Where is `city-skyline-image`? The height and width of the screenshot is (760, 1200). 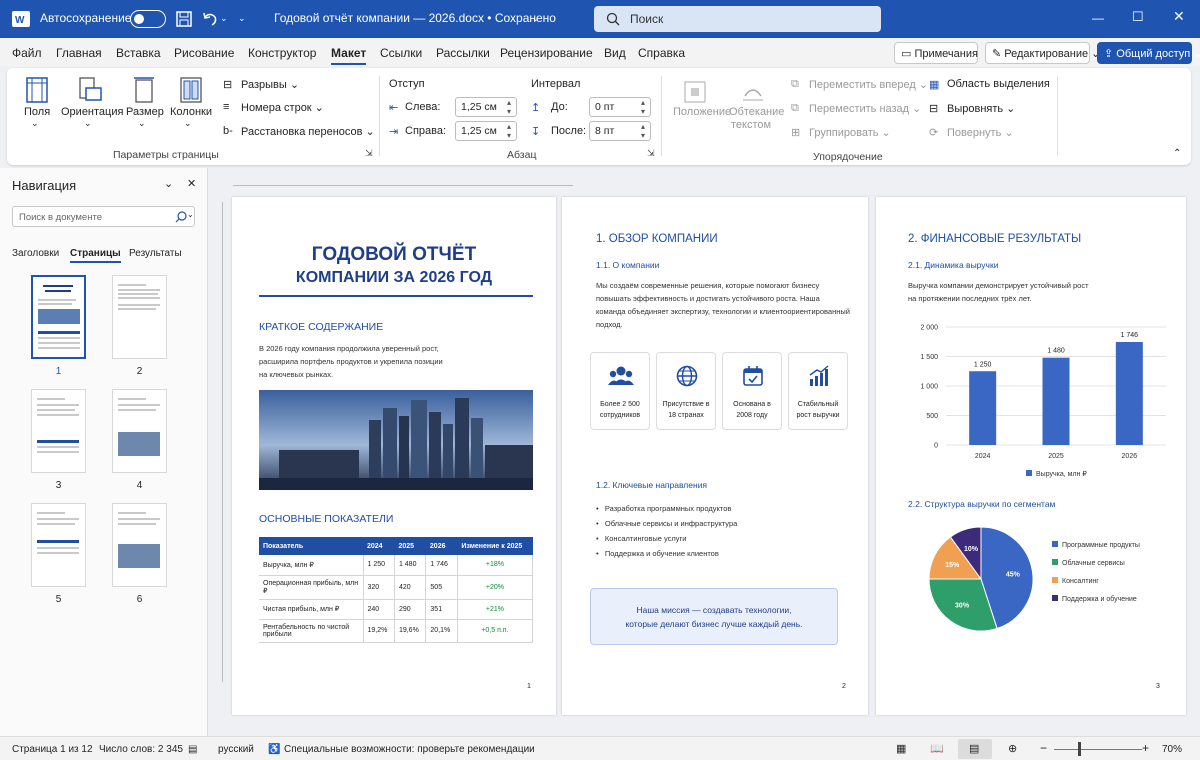
city-skyline-image is located at coordinates (396, 440).